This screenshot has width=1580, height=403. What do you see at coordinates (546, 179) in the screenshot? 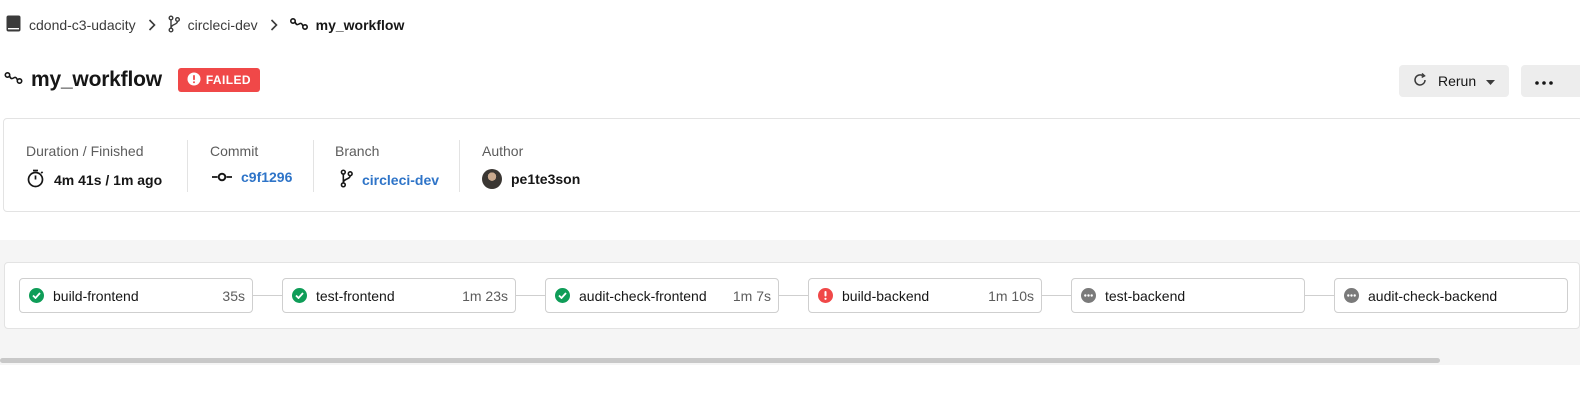
I see `author-name: pe1te3son` at bounding box center [546, 179].